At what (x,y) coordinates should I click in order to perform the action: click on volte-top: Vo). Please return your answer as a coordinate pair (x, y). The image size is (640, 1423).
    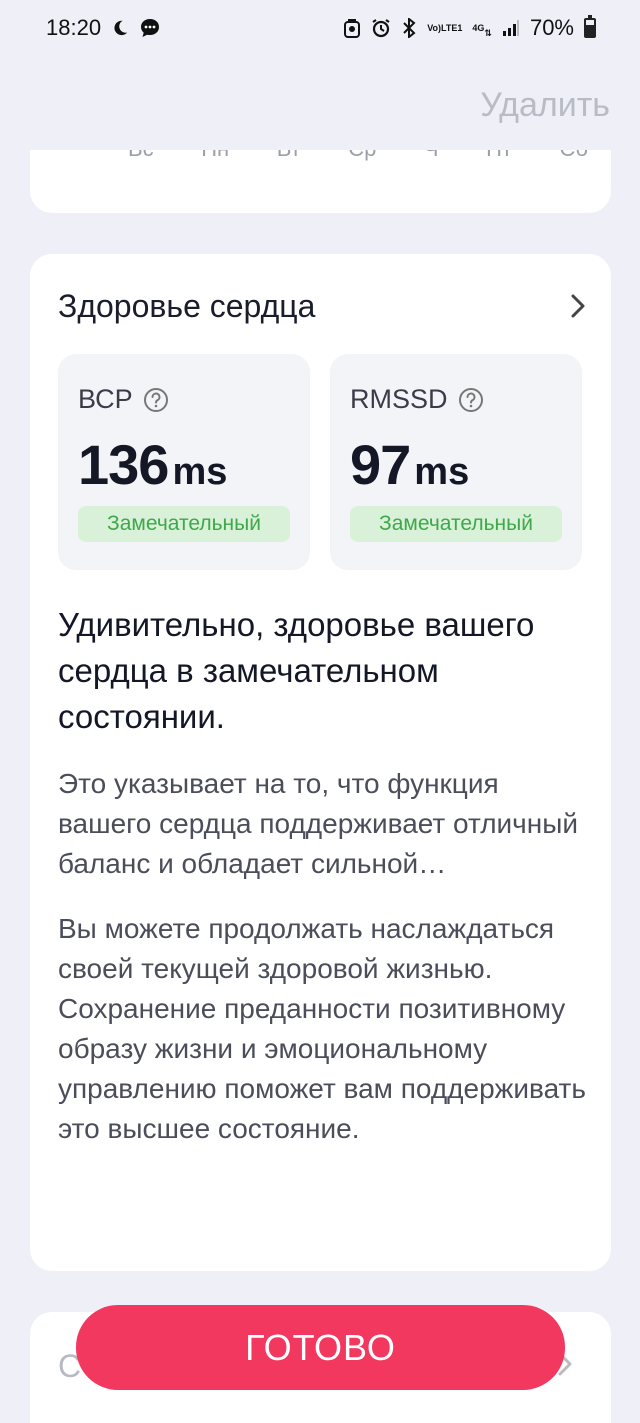
    Looking at the image, I should click on (434, 28).